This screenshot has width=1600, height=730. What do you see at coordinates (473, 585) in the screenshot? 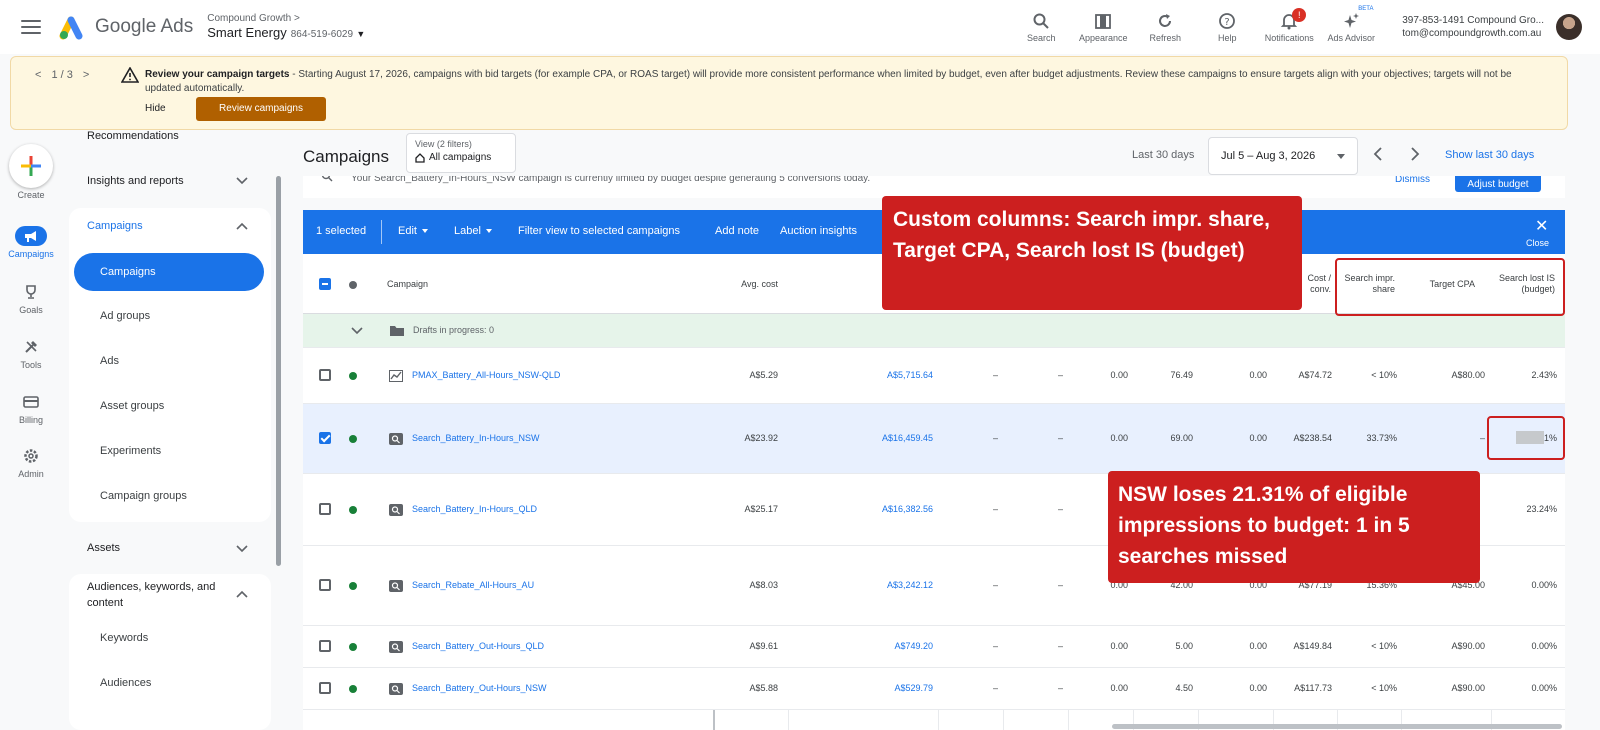
I see `campaign-name-link: Search_Rebate_All-Hours_AU` at bounding box center [473, 585].